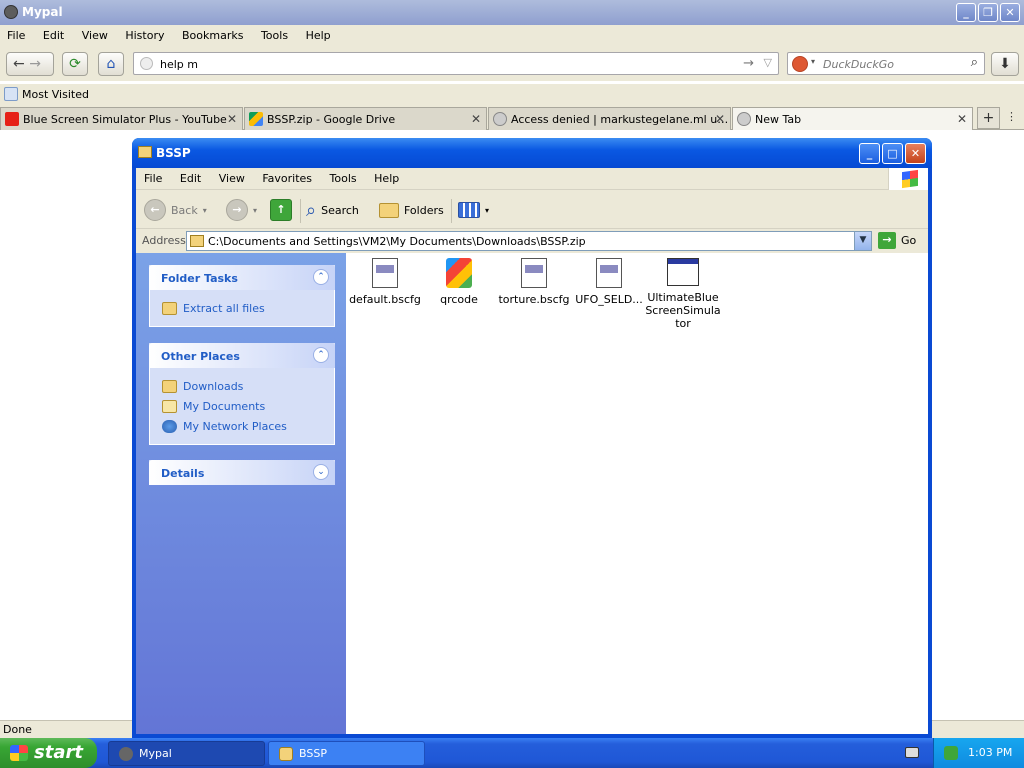 The image size is (1024, 768). Describe the element at coordinates (173, 153) in the screenshot. I see `explorer-title: BSSP` at that location.